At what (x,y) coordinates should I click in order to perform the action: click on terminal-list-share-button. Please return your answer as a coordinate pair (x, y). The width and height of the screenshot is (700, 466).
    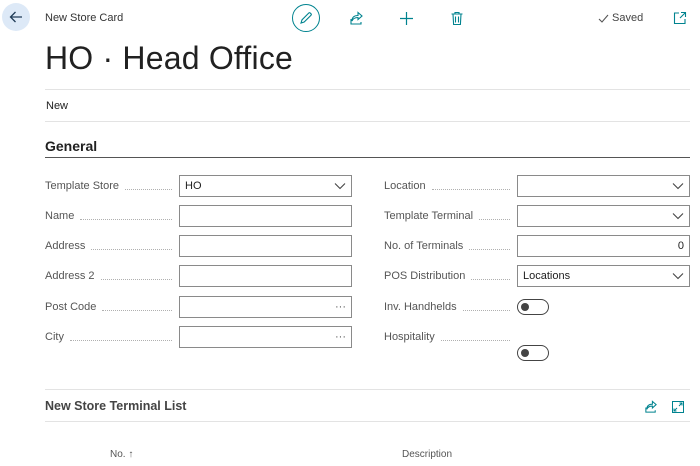
    Looking at the image, I should click on (651, 407).